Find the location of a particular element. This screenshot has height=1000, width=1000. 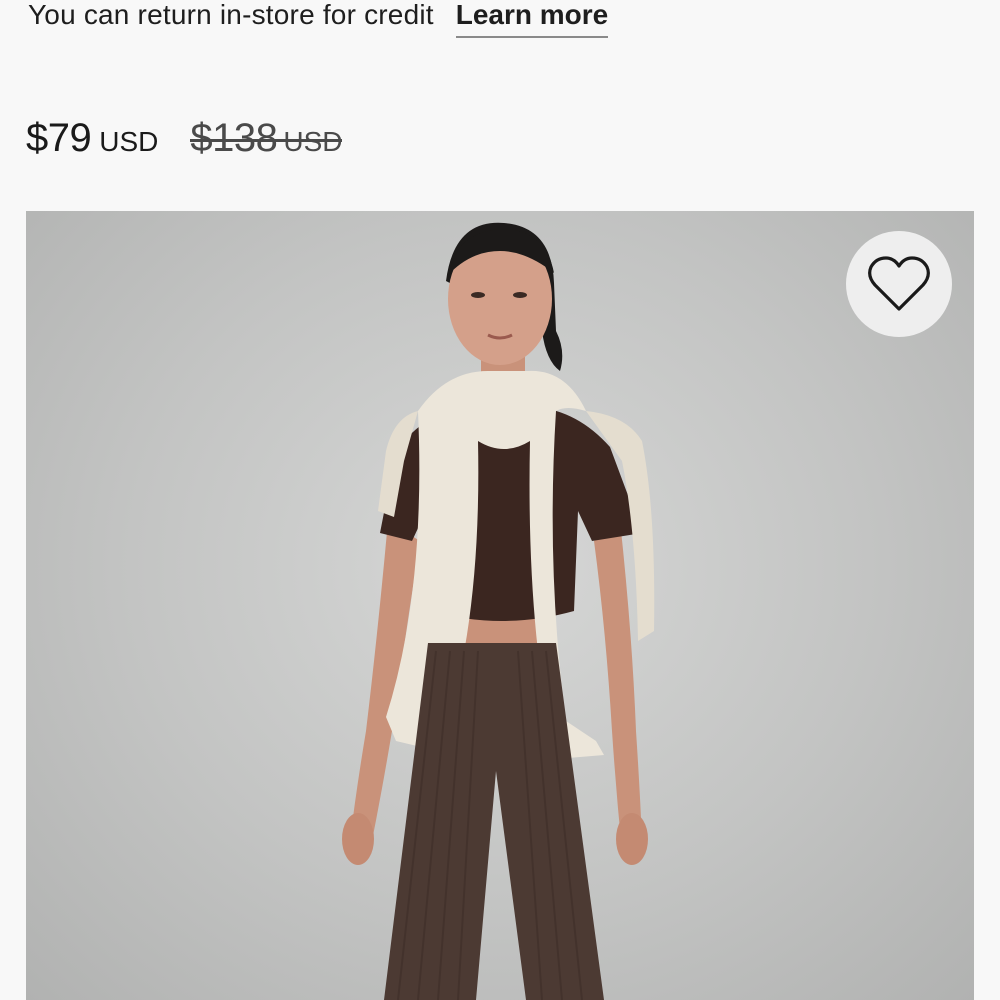

wishlist-button is located at coordinates (899, 284).